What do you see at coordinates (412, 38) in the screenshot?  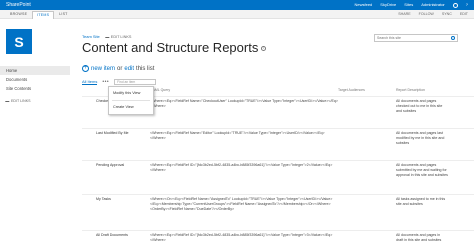 I see `search-input` at bounding box center [412, 38].